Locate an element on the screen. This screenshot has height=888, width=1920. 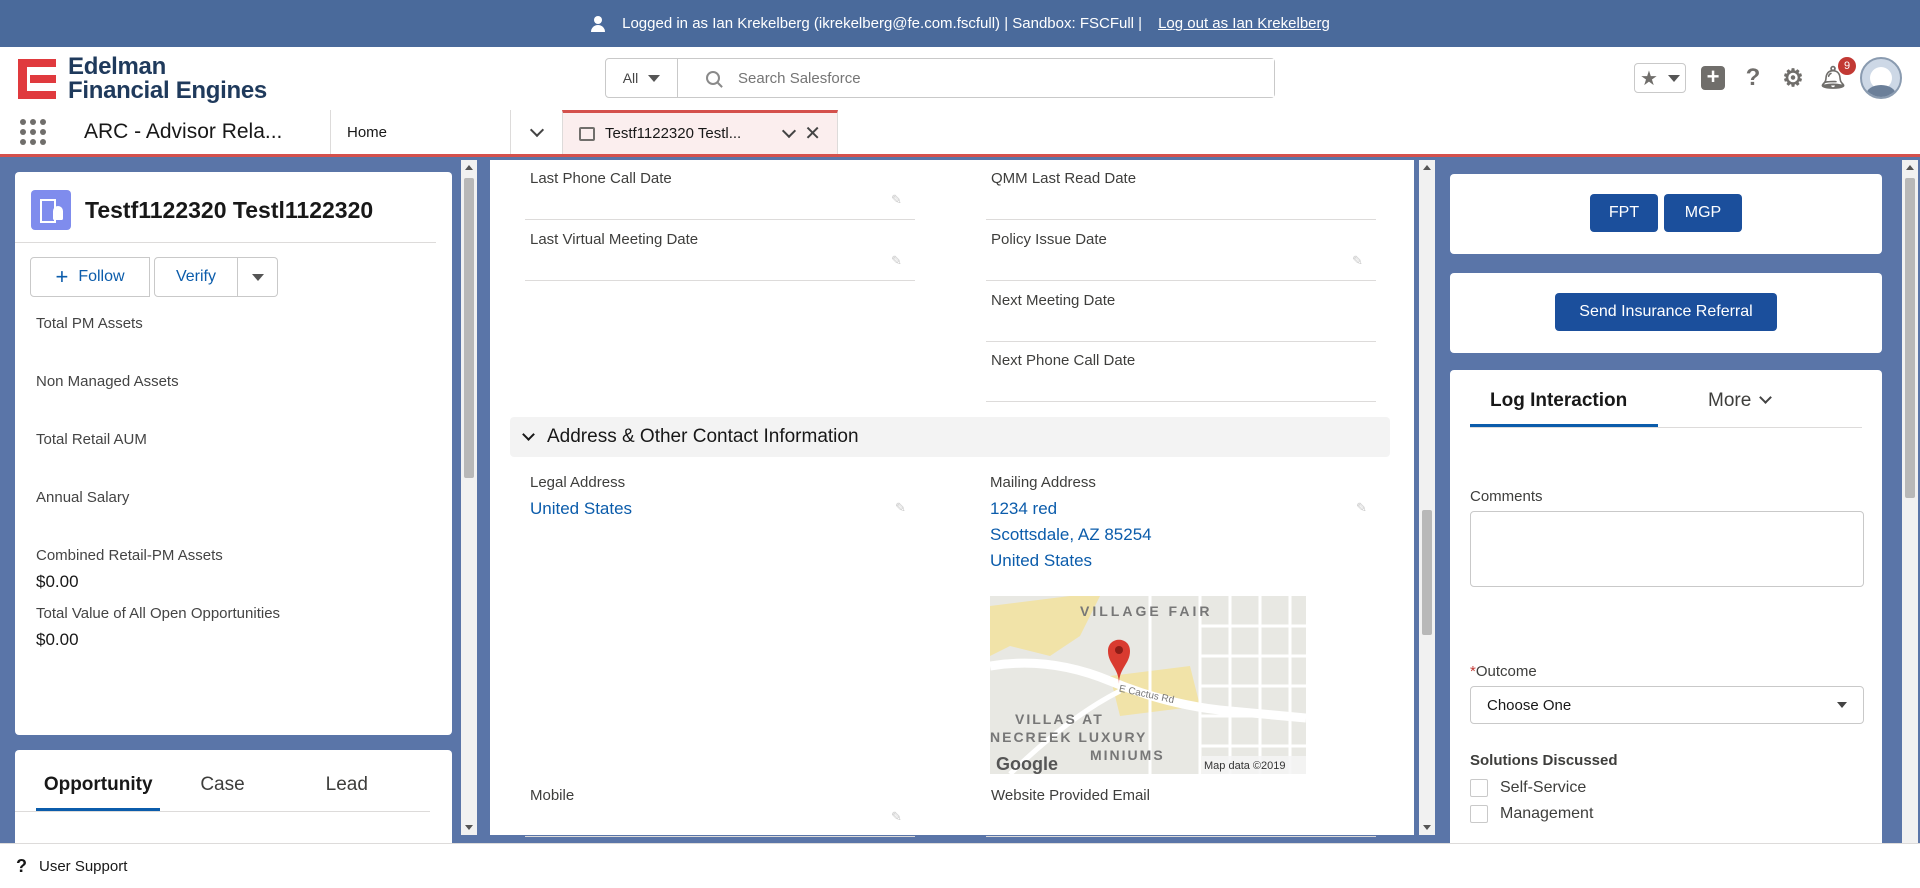
user-avatar is located at coordinates (1881, 78).